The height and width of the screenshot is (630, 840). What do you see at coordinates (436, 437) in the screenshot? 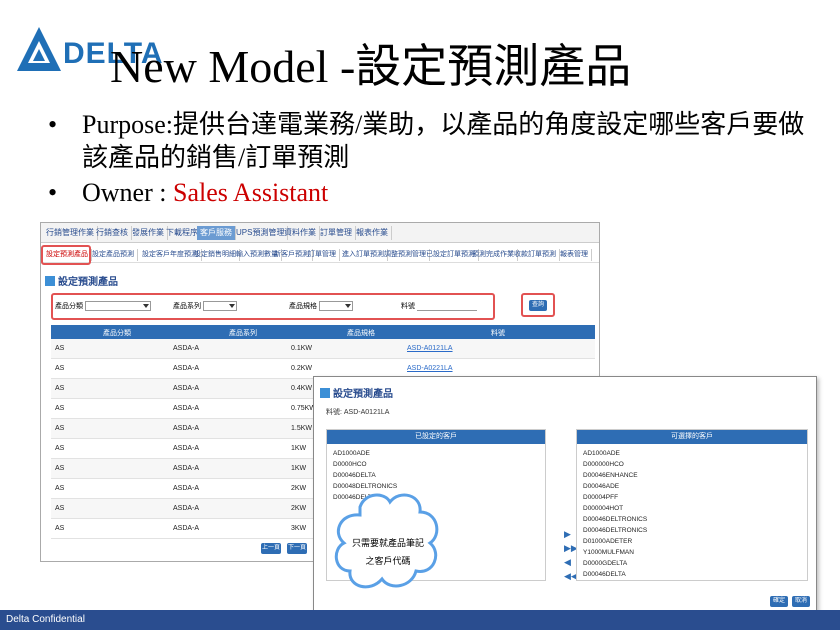
I see `panel-title: 已設定的客戶` at bounding box center [436, 437].